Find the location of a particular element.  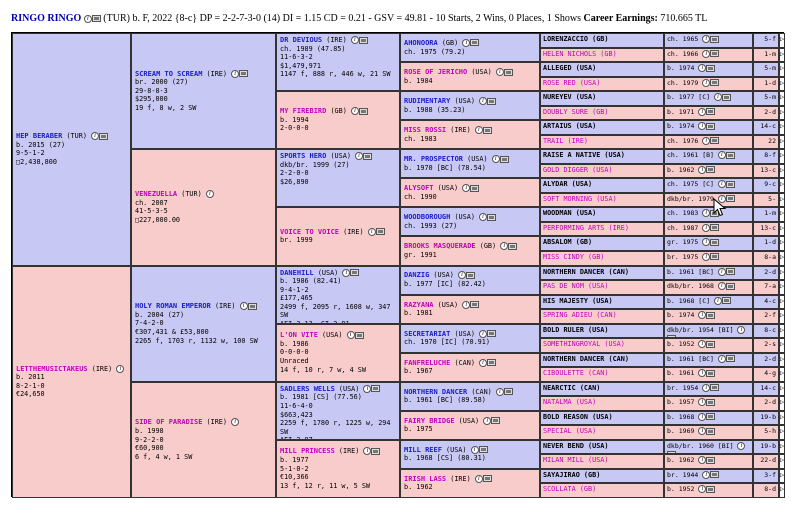

horse-name-link: DANEHILL is located at coordinates (297, 273).